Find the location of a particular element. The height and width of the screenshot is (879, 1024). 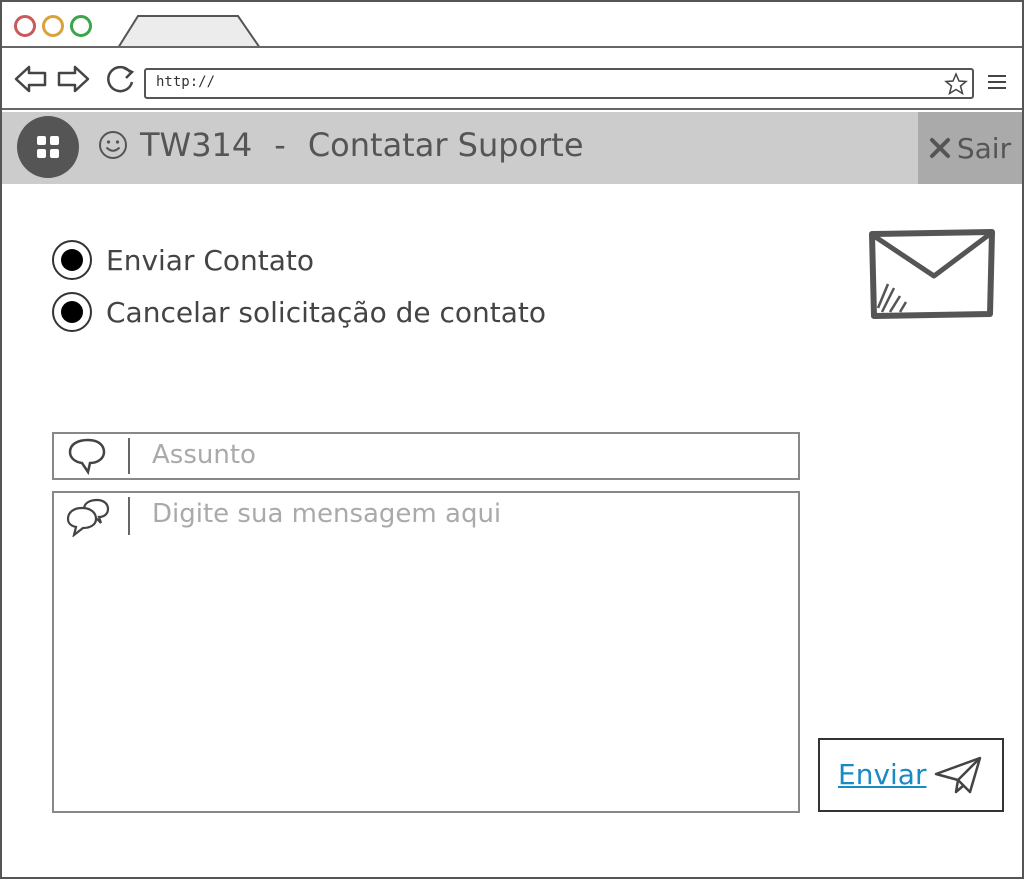

page-title: TW314 - Contatar Suporte is located at coordinates (341, 145).